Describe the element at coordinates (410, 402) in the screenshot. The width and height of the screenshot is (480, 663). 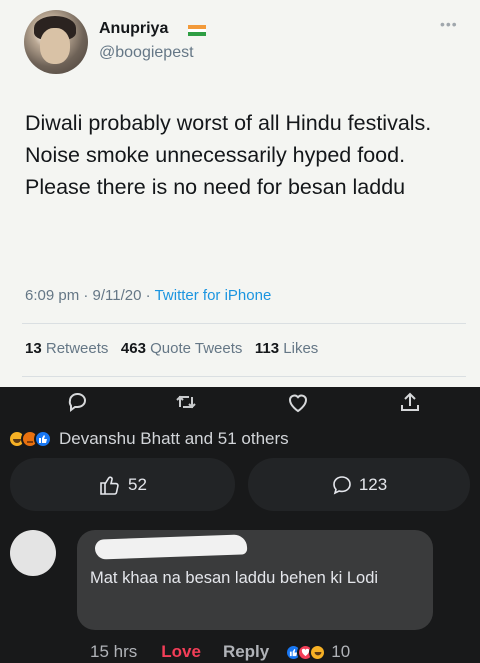
I see `share-icon` at that location.